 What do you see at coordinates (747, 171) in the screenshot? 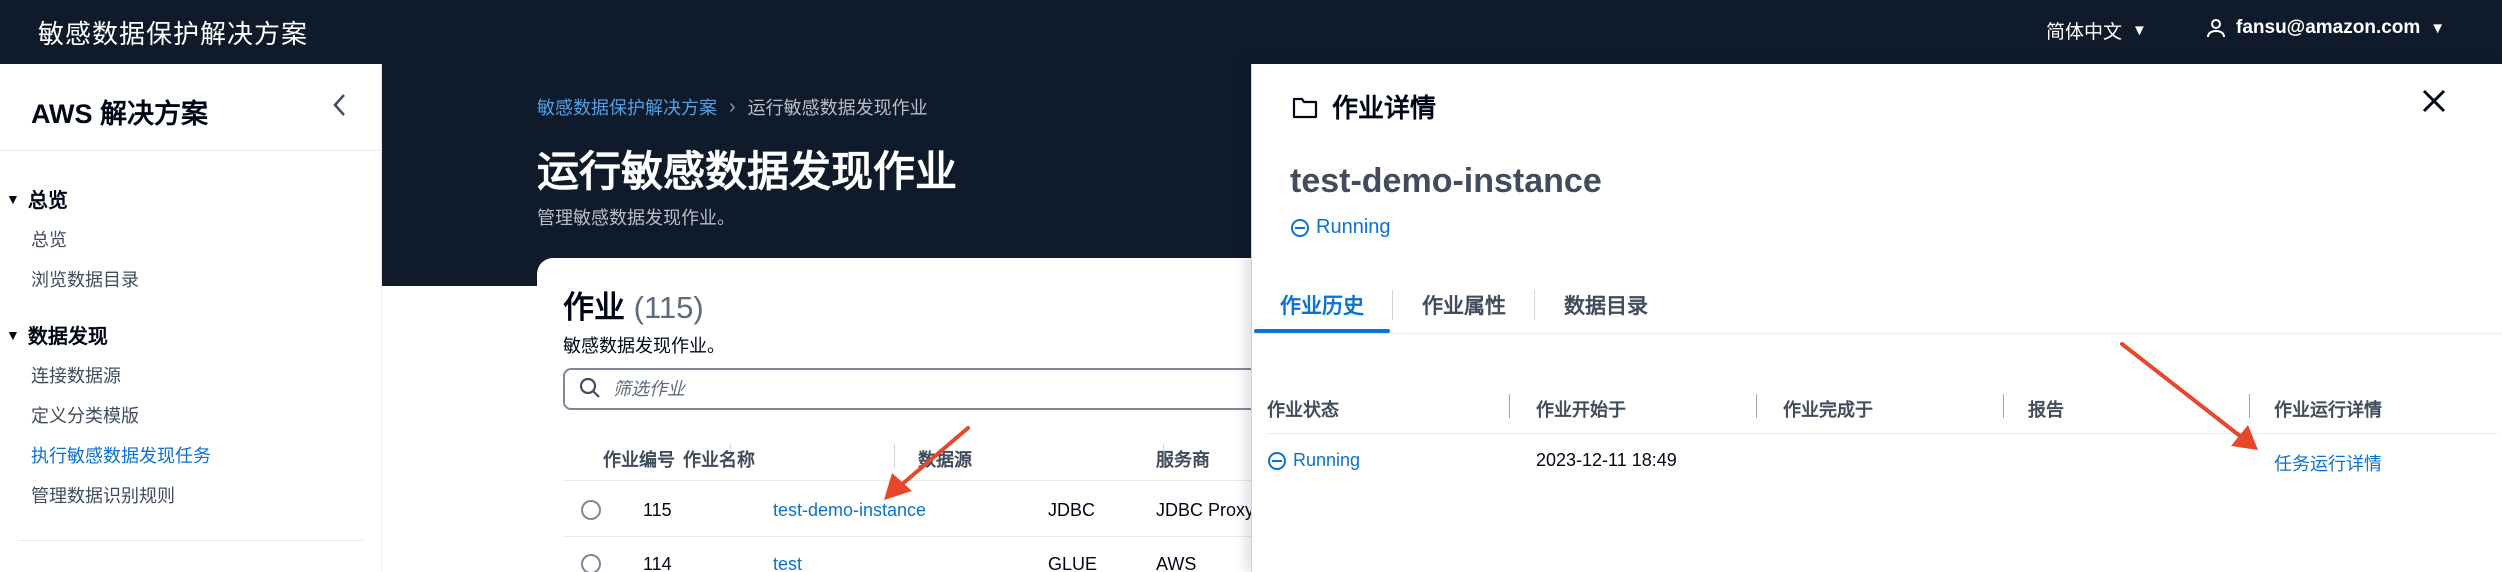
I see `page-title: 运行敏感数据发现作业` at bounding box center [747, 171].